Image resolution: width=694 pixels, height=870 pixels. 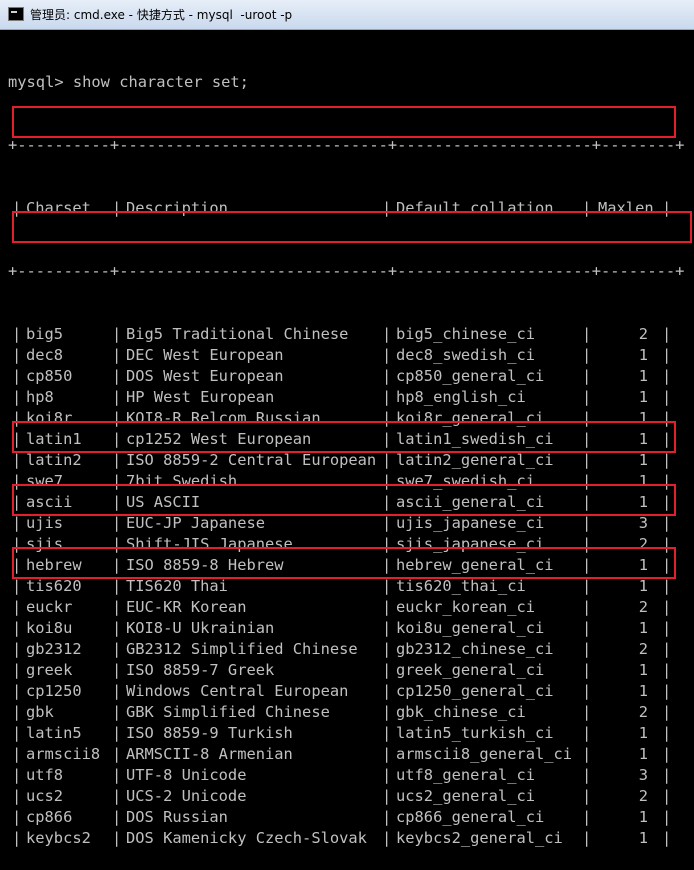 I want to click on table-row: | | | | | cp866 DOS Russian cp866_general_ci 1, so click(x=351, y=817).